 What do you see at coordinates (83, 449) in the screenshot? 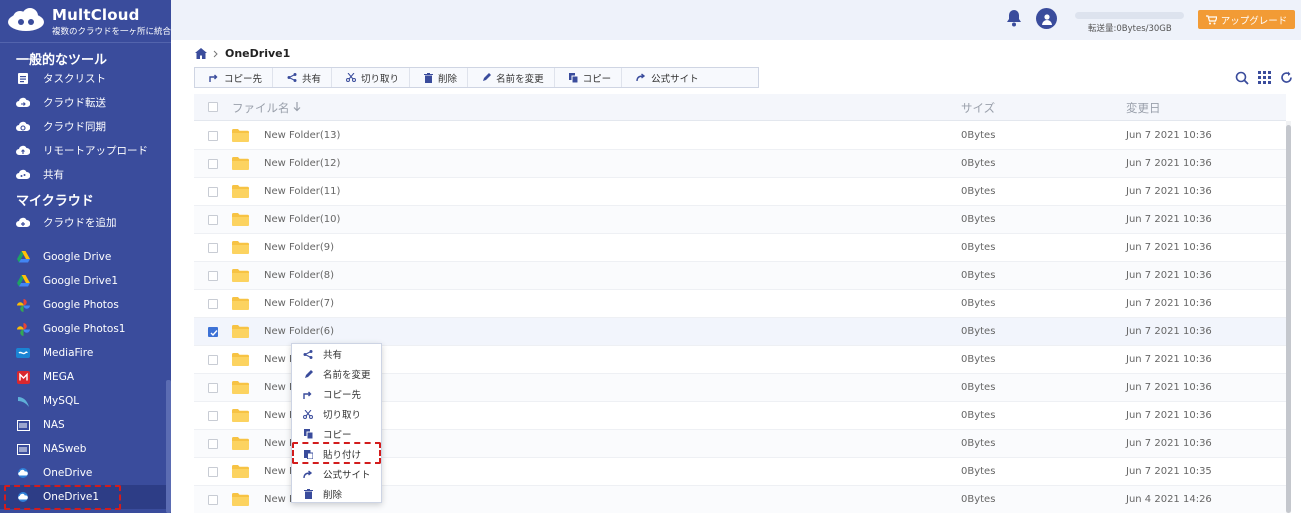
I see `sidebar-item-nasweb: NASweb` at bounding box center [83, 449].